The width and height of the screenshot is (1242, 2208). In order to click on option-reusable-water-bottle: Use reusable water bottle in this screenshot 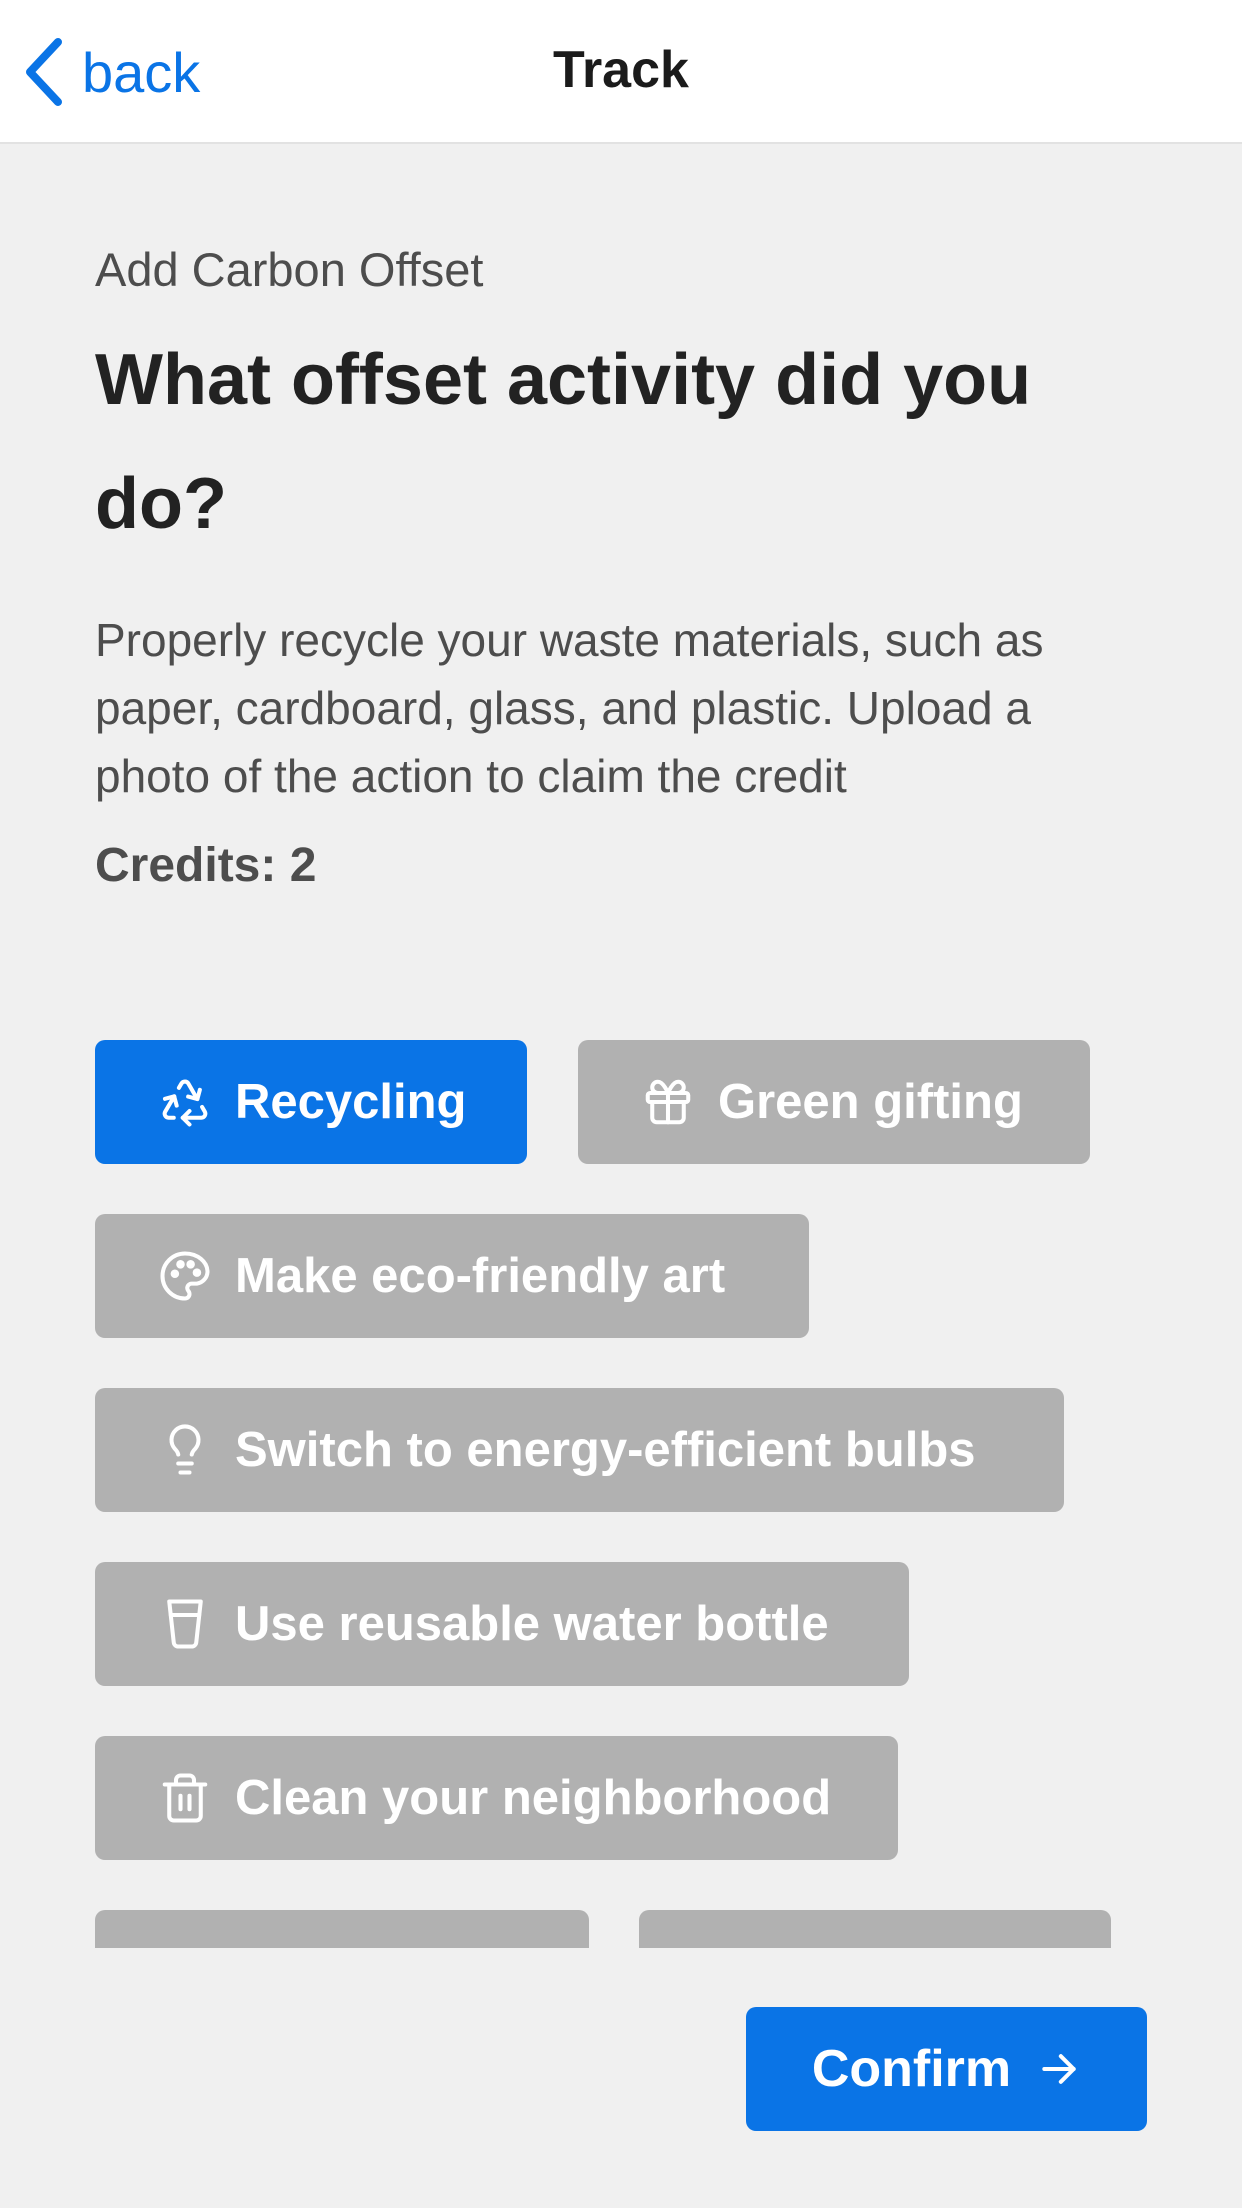, I will do `click(502, 1624)`.